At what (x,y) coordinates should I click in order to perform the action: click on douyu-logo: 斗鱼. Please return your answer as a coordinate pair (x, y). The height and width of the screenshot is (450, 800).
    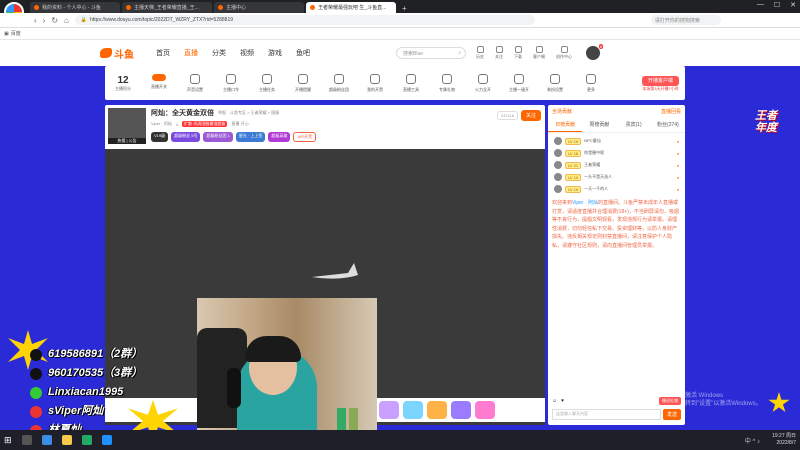
    Looking at the image, I should click on (117, 53).